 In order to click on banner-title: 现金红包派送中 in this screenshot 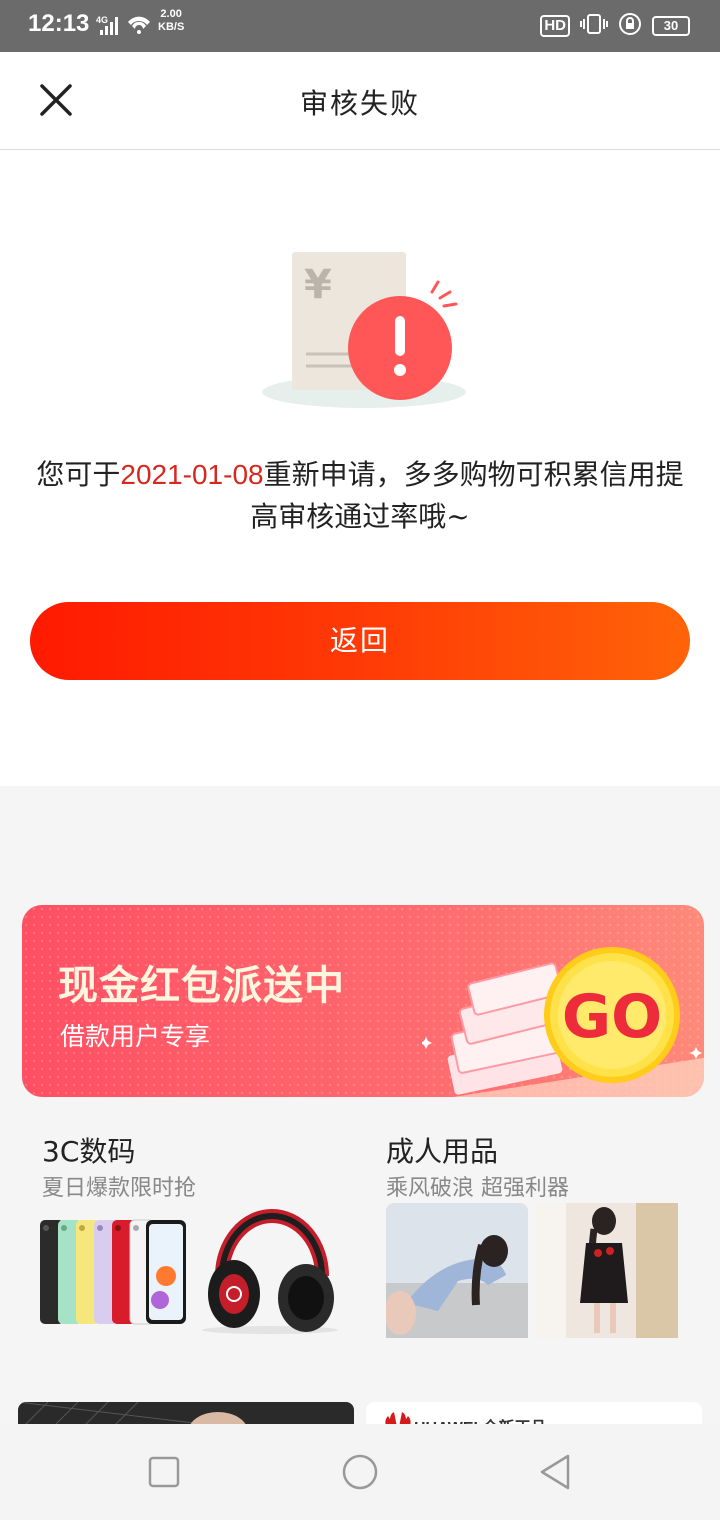, I will do `click(201, 986)`.